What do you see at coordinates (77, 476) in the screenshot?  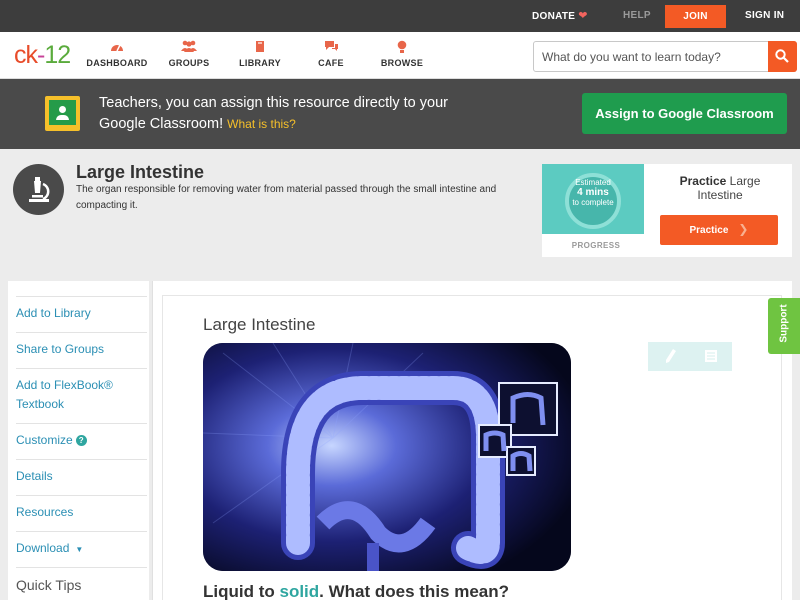 I see `details-link: Details` at bounding box center [77, 476].